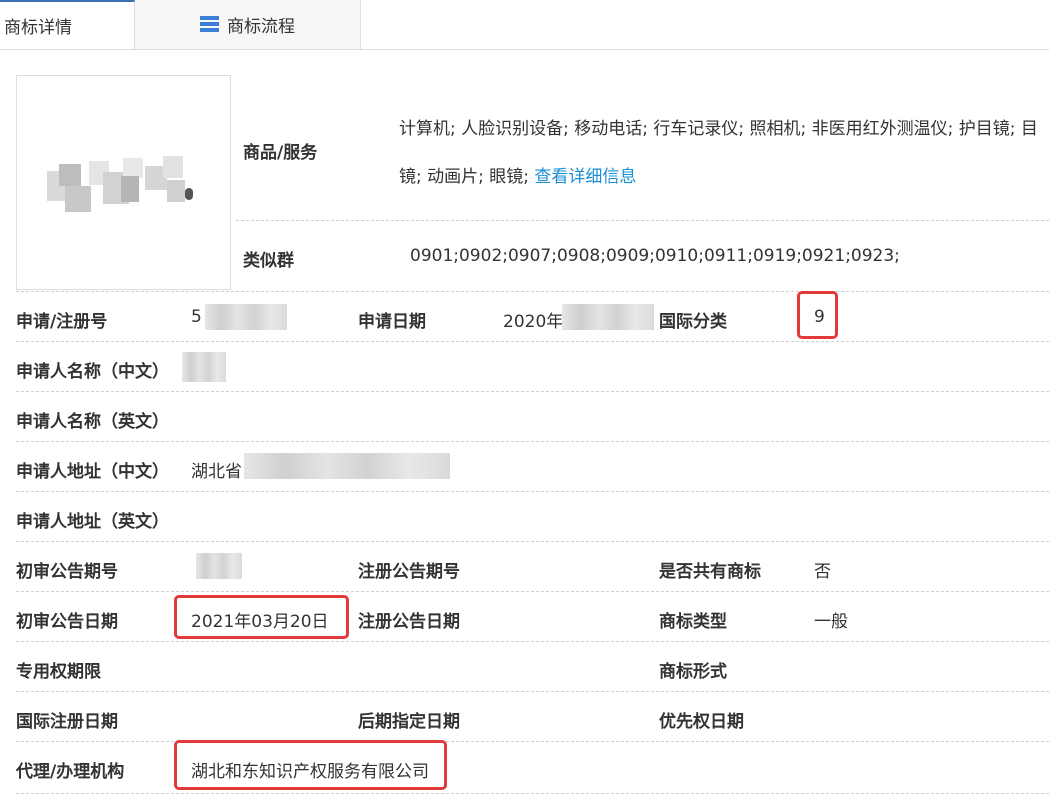 The width and height of the screenshot is (1049, 808). What do you see at coordinates (92, 522) in the screenshot?
I see `address-en-label: 申请人地址（英文）` at bounding box center [92, 522].